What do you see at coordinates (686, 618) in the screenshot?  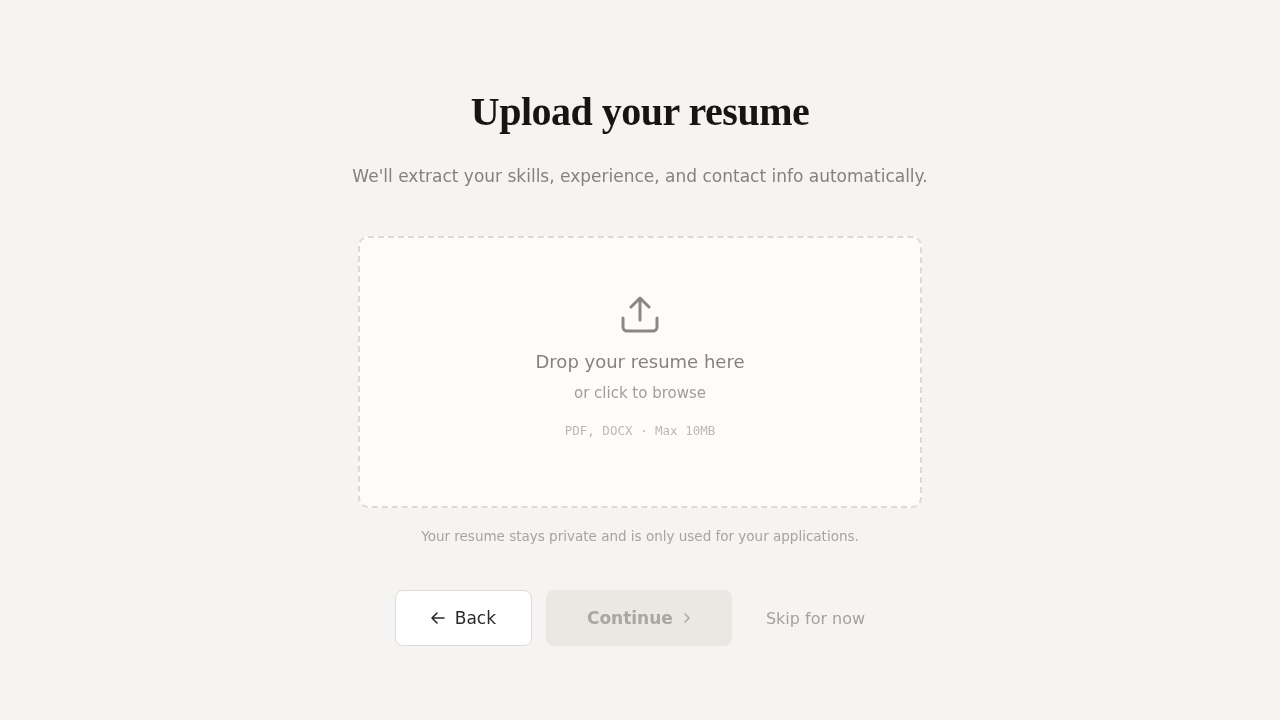 I see `chevron-right-icon` at bounding box center [686, 618].